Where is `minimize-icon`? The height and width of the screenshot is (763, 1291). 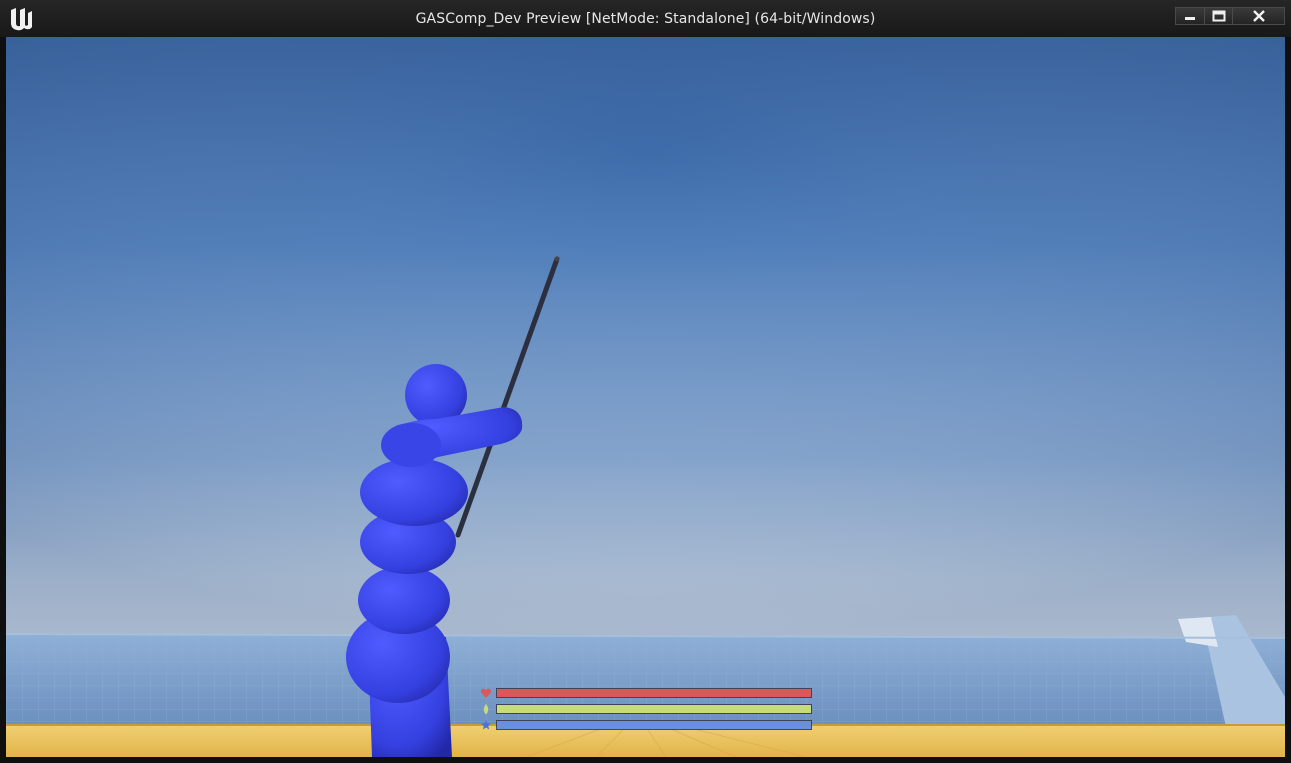 minimize-icon is located at coordinates (1190, 18).